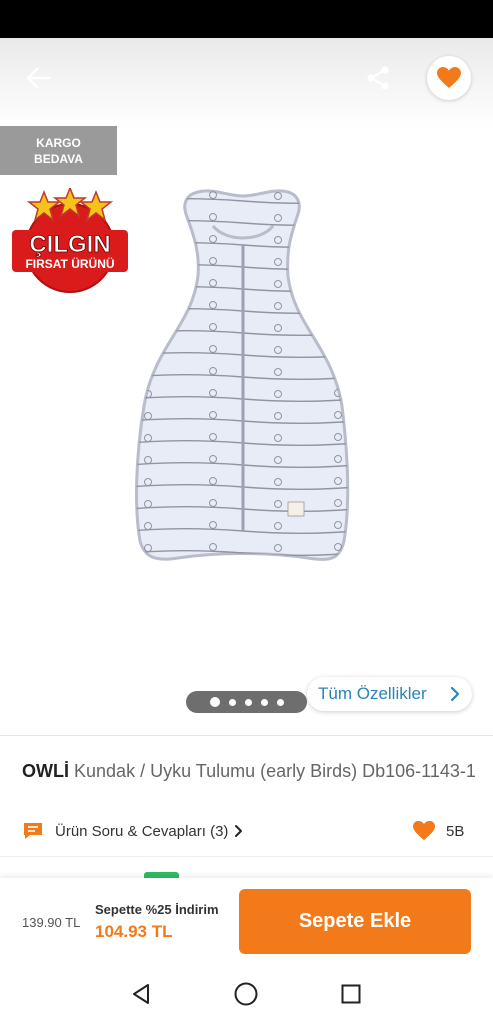 The width and height of the screenshot is (493, 1024). I want to click on system-nav-bar, so click(246, 994).